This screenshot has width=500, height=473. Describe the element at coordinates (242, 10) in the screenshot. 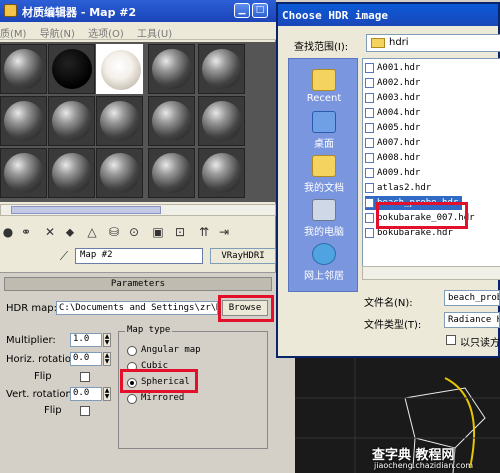

I see `minimize-button: ▁` at that location.